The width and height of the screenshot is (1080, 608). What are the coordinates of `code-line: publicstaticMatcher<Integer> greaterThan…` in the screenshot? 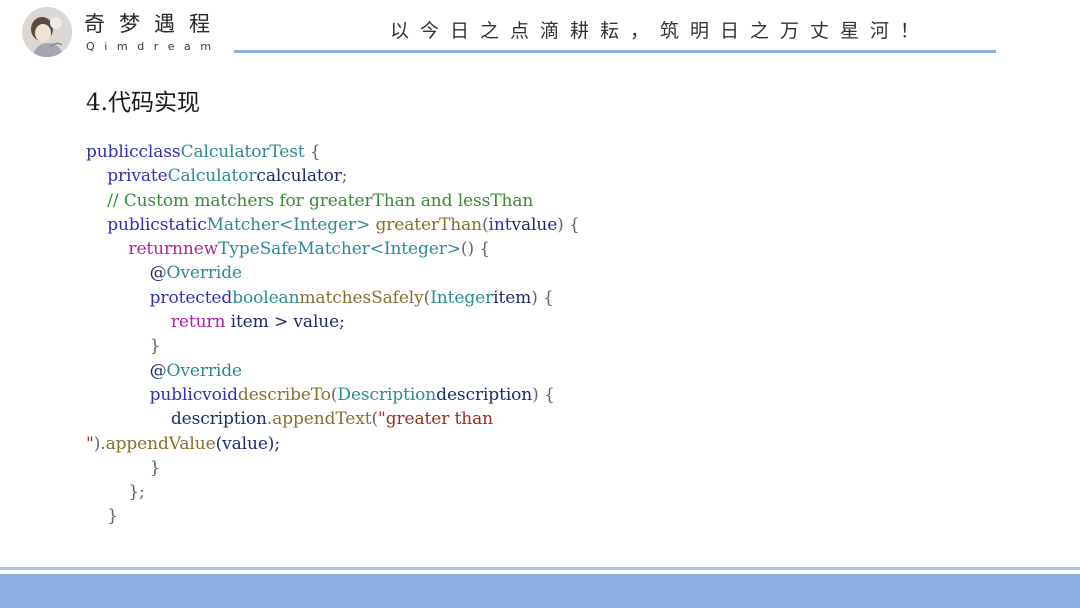 It's located at (556, 225).